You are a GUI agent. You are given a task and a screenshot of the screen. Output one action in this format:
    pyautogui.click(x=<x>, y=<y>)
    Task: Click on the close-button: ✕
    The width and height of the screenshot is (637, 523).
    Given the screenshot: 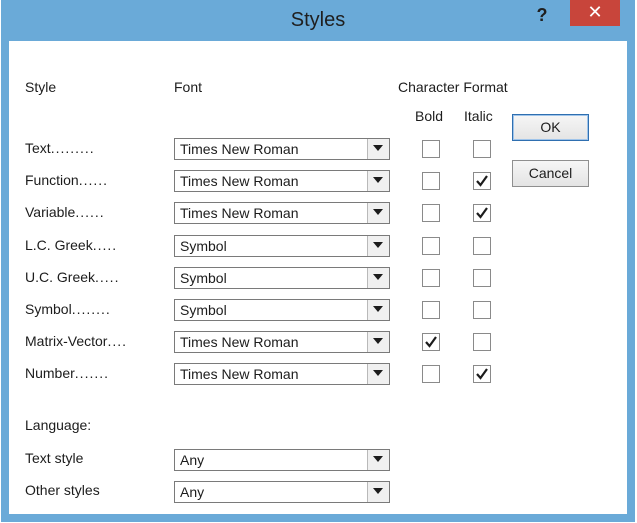 What is the action you would take?
    pyautogui.click(x=595, y=13)
    